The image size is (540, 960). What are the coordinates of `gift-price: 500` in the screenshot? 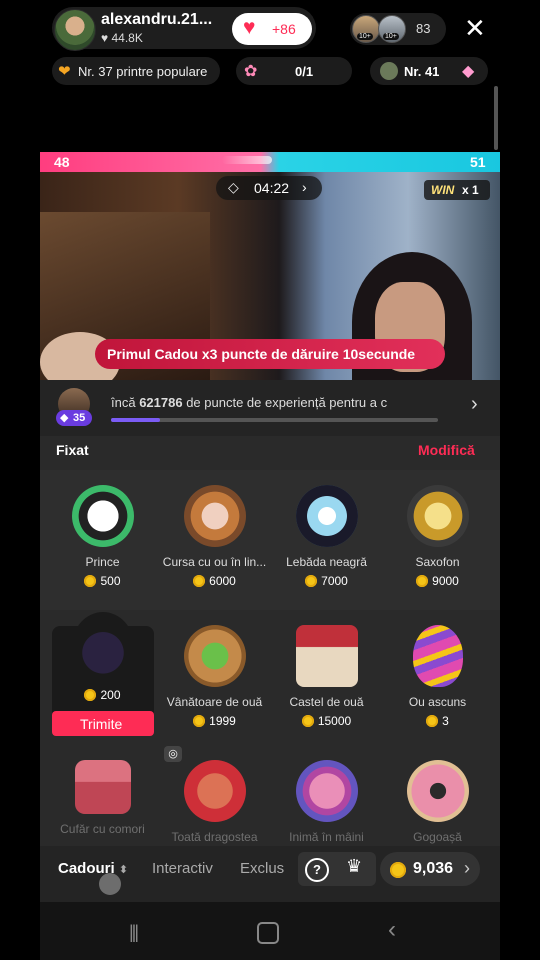 It's located at (102, 581).